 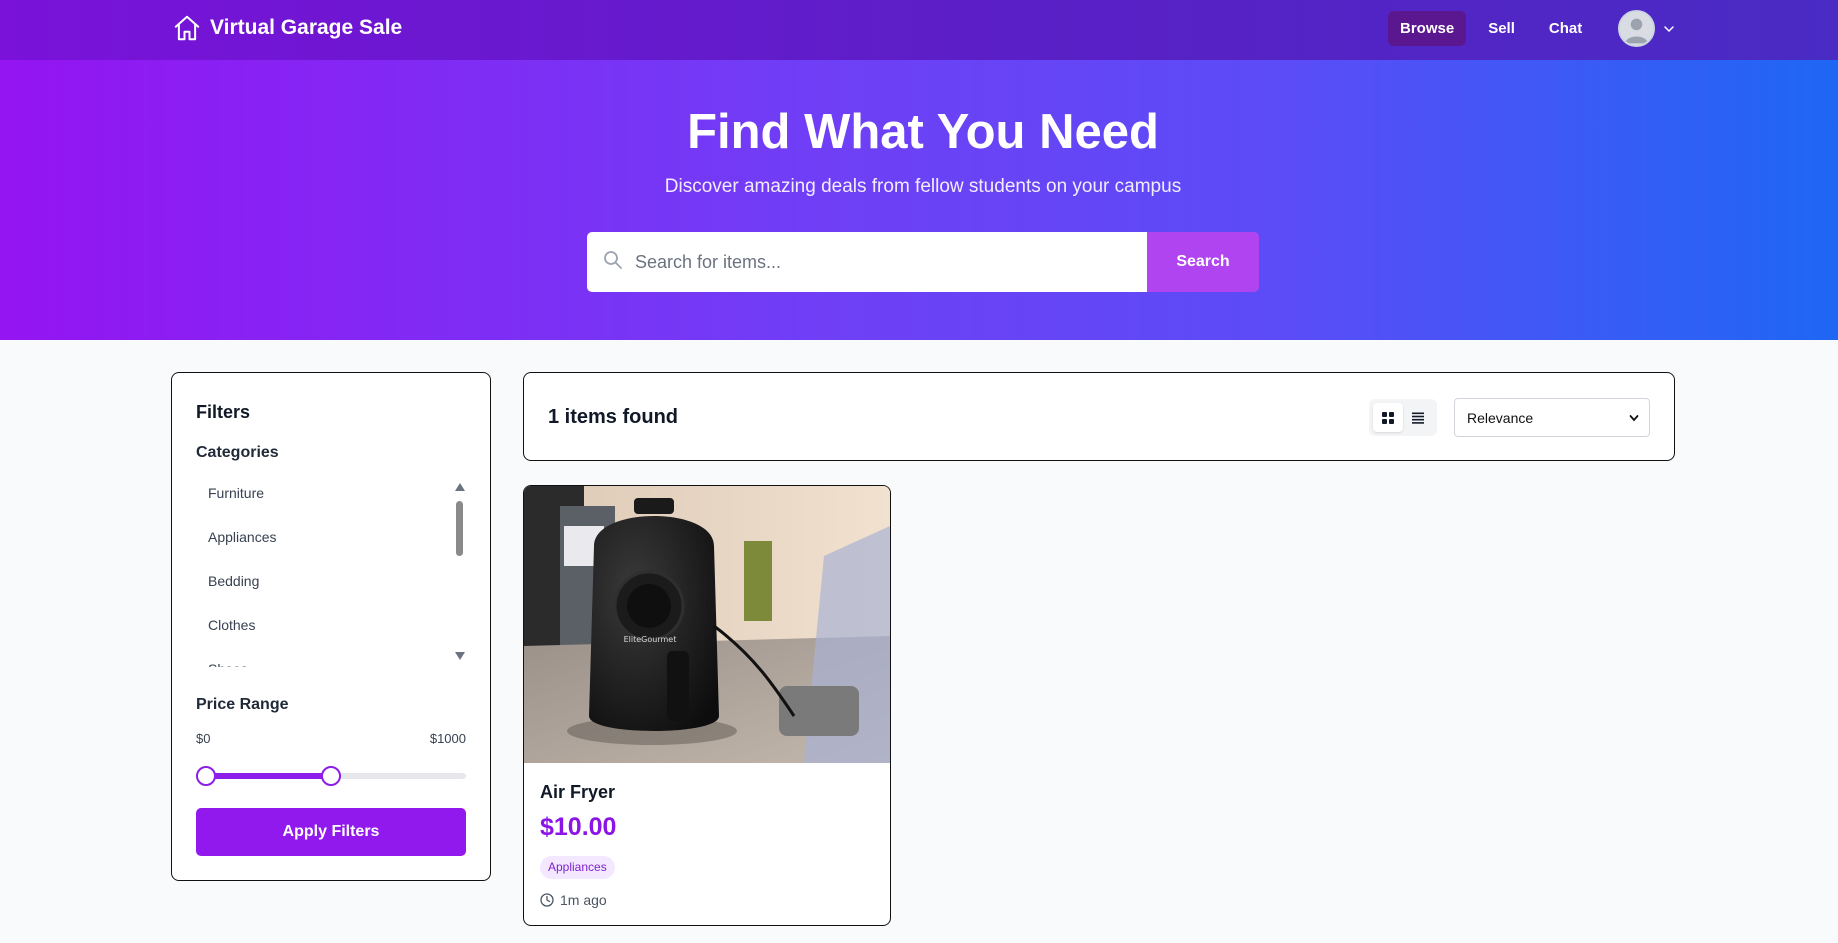 I want to click on category-item-clothes: Clothes, so click(x=331, y=633).